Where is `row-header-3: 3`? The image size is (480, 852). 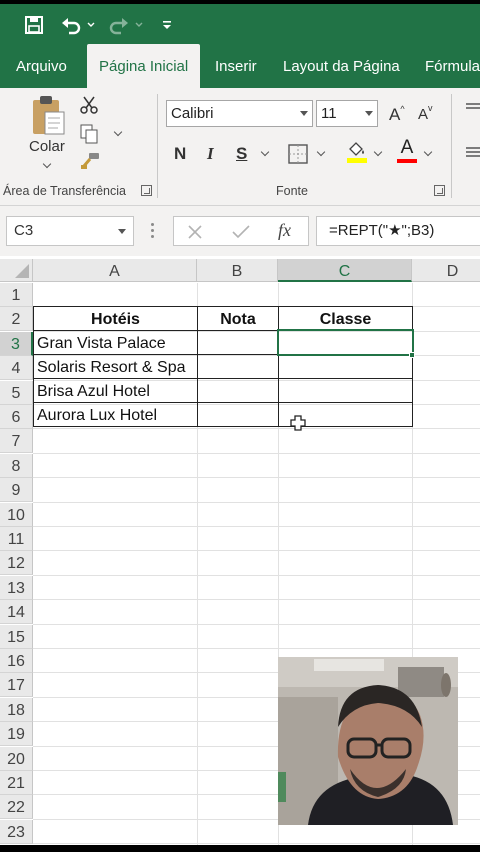 row-header-3: 3 is located at coordinates (16, 343).